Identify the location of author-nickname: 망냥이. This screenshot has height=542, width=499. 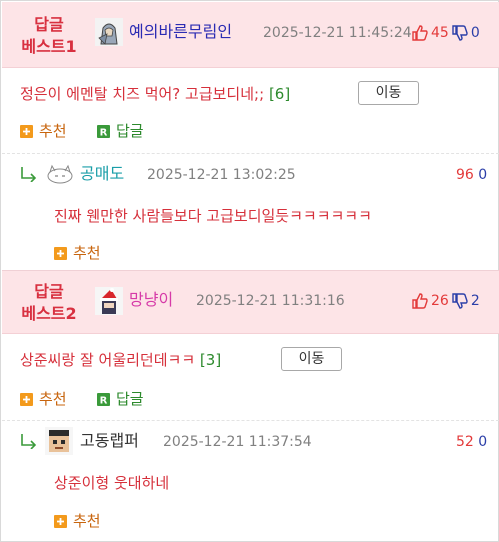
(151, 300).